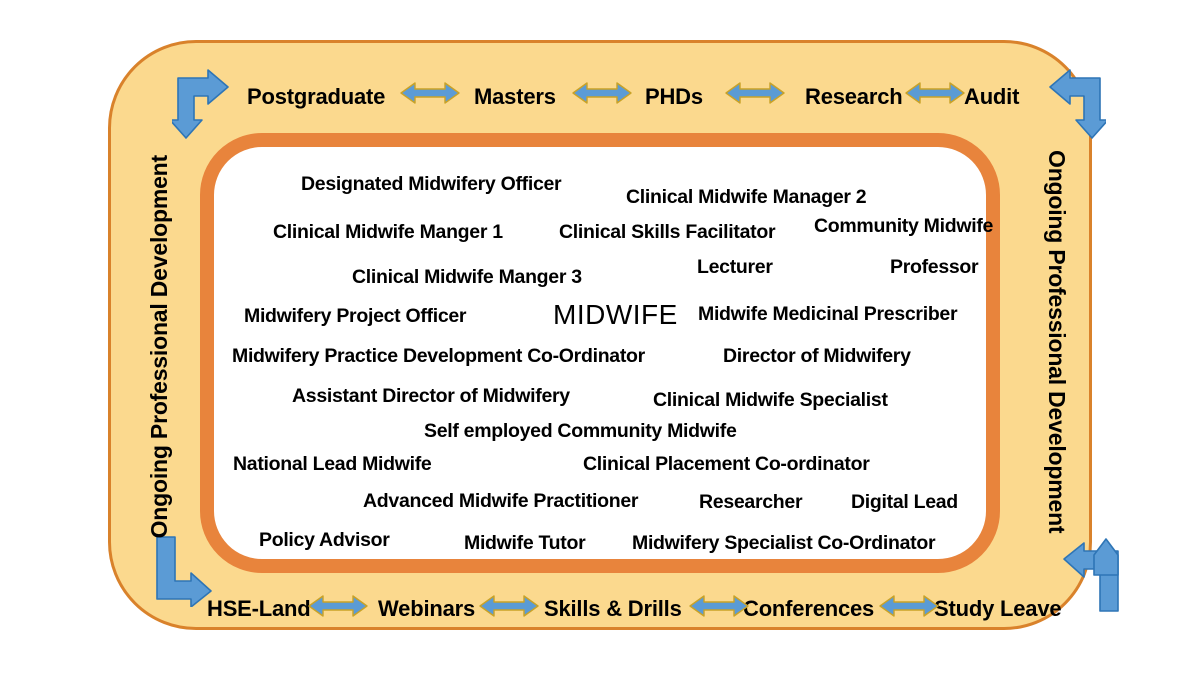 The image size is (1200, 675). Describe the element at coordinates (388, 232) in the screenshot. I see `role-label-clinical-midwife-manger-1: Clinical Midwife Manger 1` at that location.